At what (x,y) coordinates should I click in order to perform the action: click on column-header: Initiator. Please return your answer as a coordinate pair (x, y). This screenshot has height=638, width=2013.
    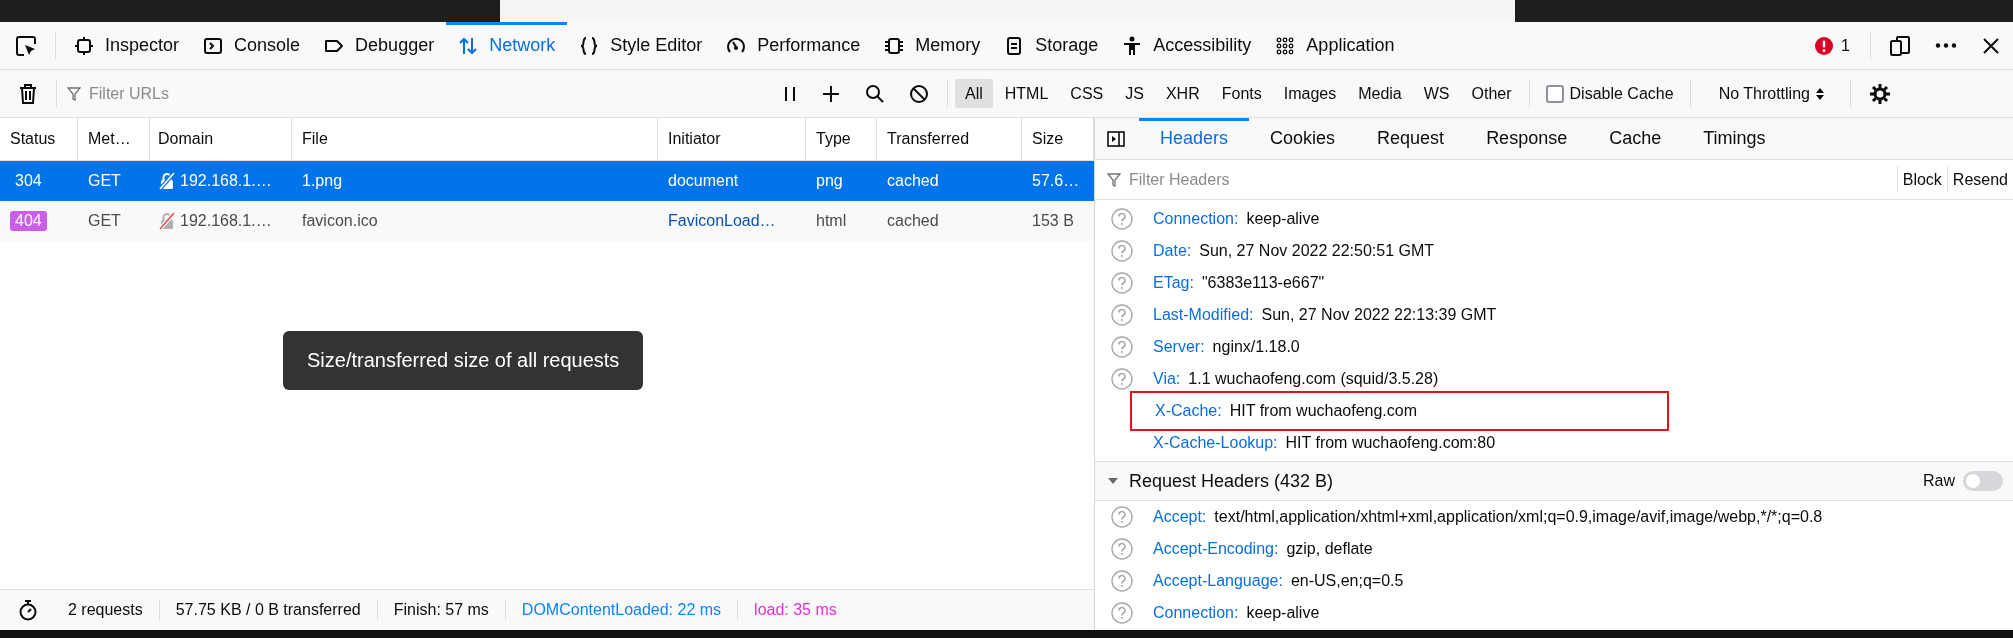
    Looking at the image, I should click on (732, 139).